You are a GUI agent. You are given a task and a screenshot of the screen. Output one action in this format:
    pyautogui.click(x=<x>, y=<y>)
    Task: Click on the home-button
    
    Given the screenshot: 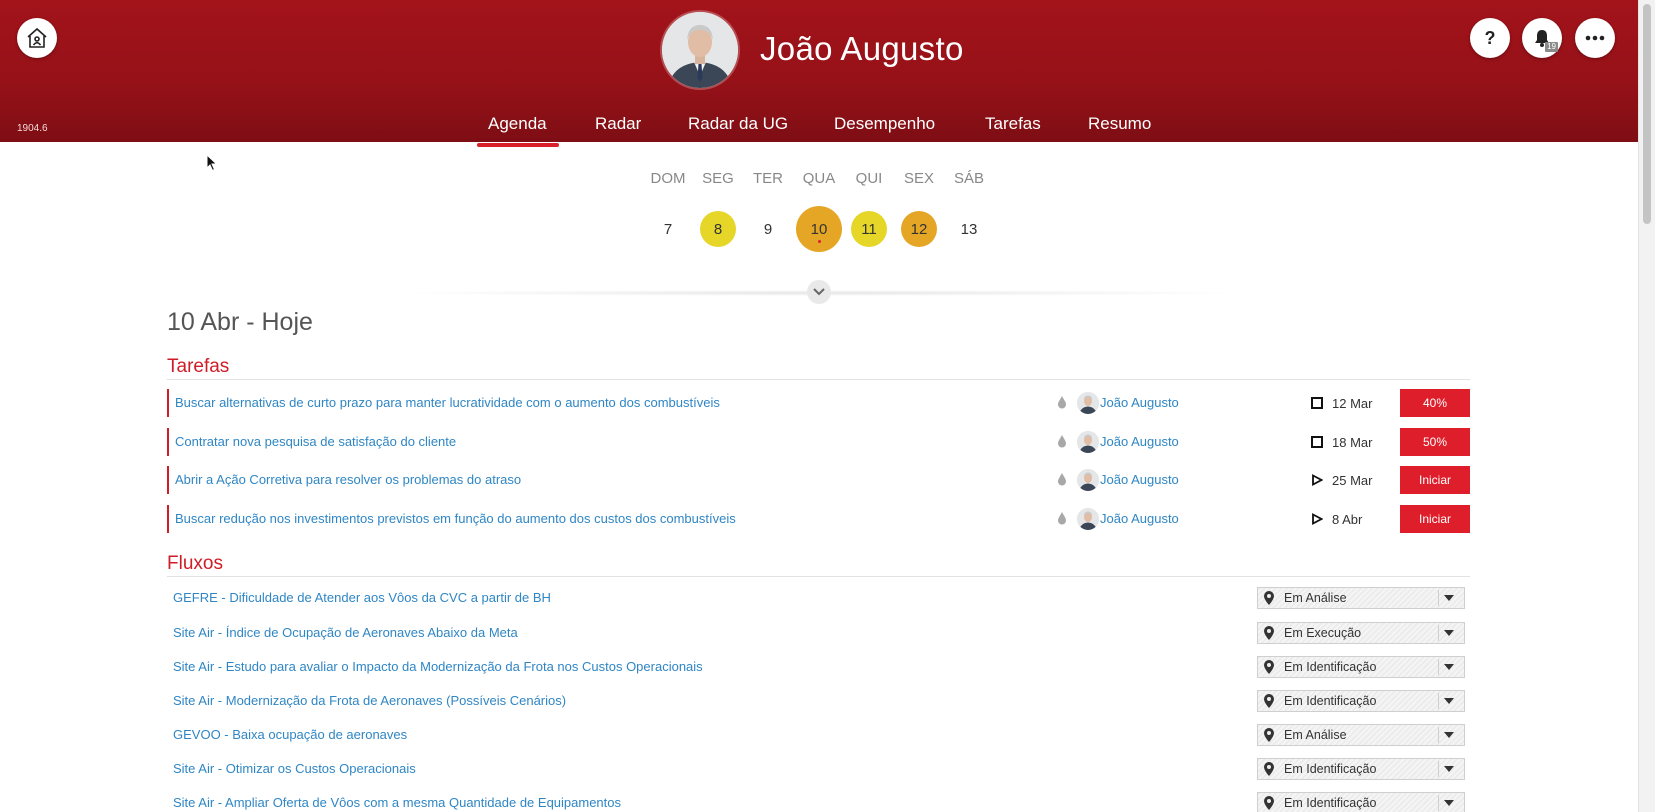 What is the action you would take?
    pyautogui.click(x=37, y=38)
    